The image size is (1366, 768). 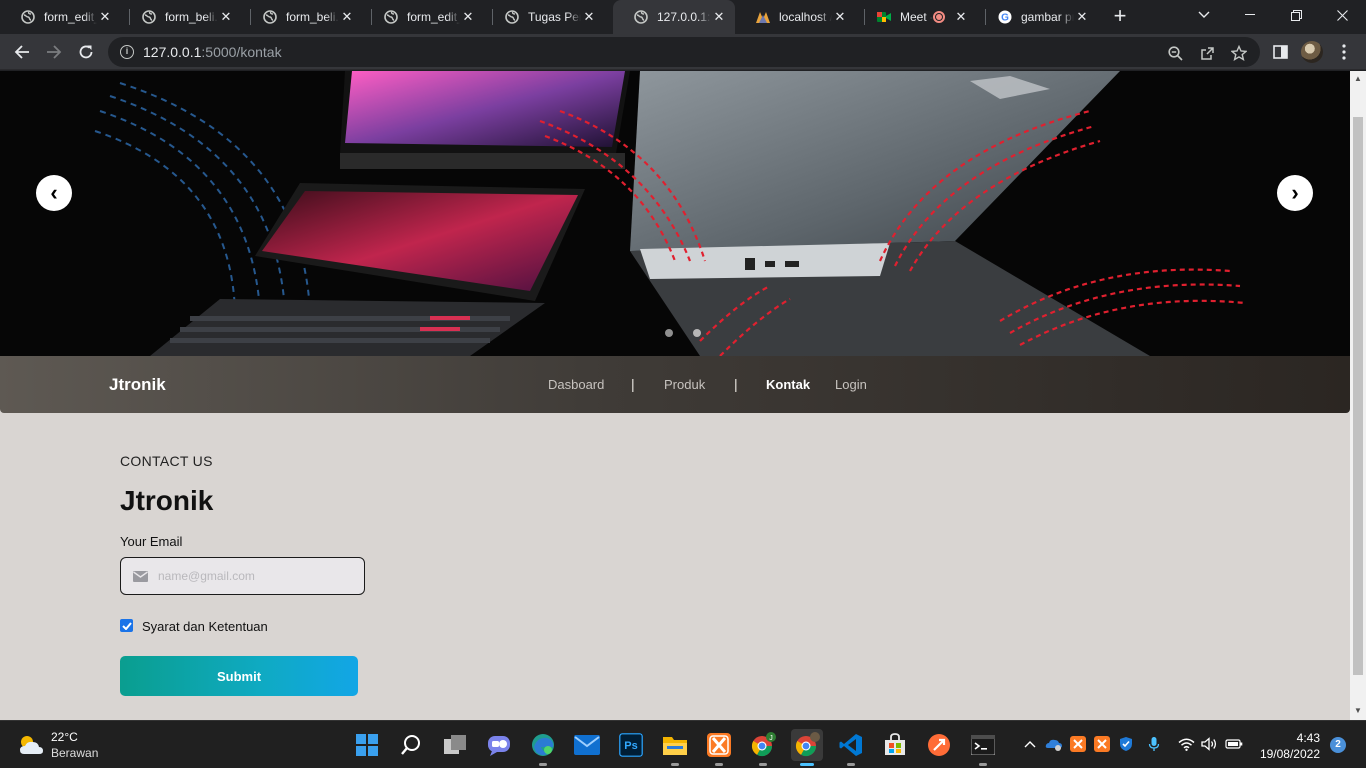 I want to click on nav-link-produk: Produk, so click(x=684, y=384).